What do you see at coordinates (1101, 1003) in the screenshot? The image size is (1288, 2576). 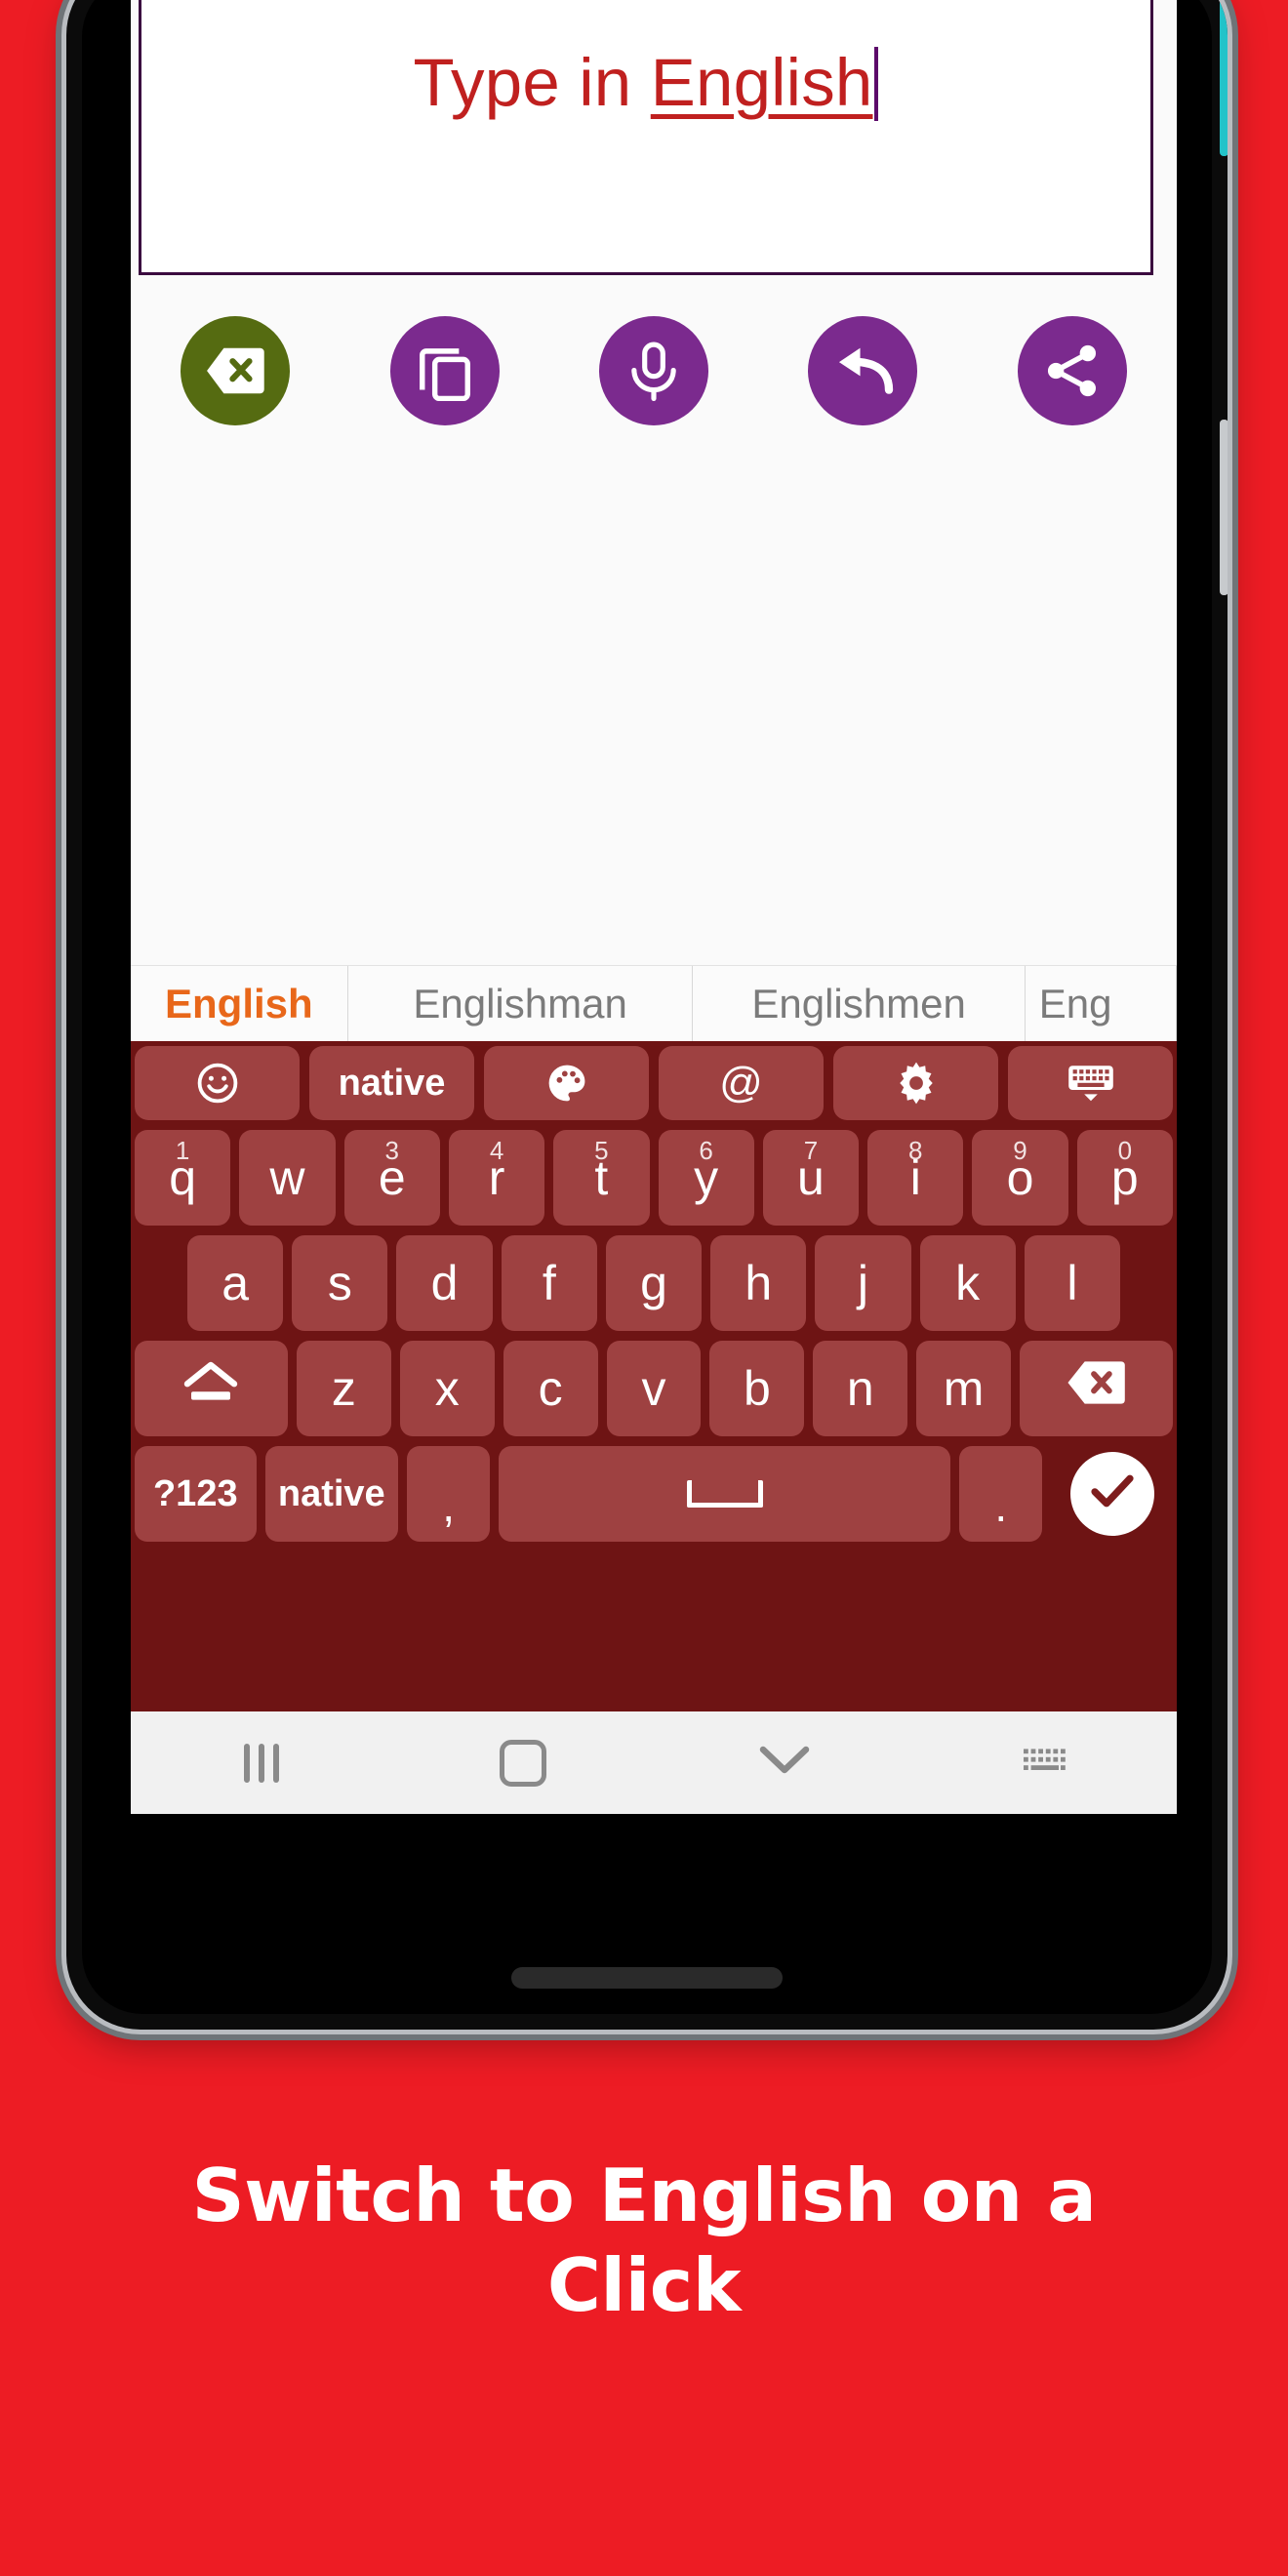 I see `suggestion-item-3: Eng` at bounding box center [1101, 1003].